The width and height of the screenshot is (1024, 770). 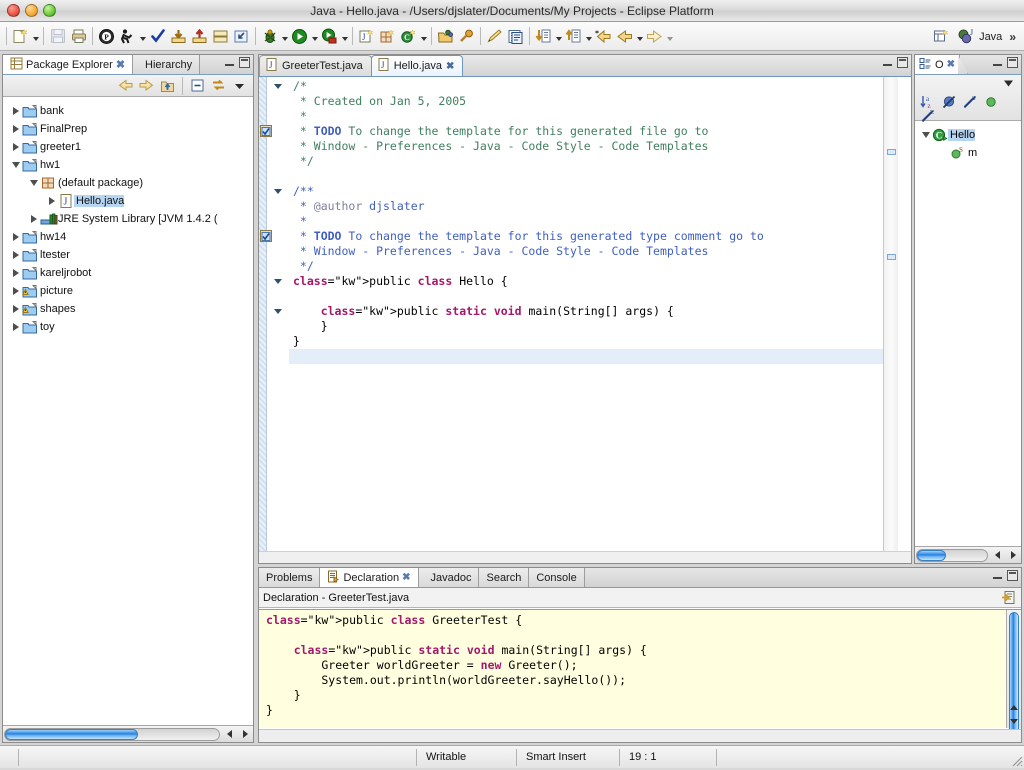 I want to click on open-perspective-icon, so click(x=941, y=36).